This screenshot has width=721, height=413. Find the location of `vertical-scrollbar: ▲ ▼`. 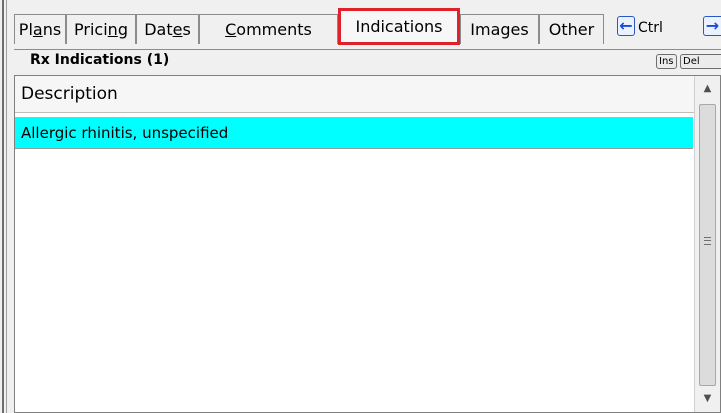

vertical-scrollbar: ▲ ▼ is located at coordinates (707, 244).